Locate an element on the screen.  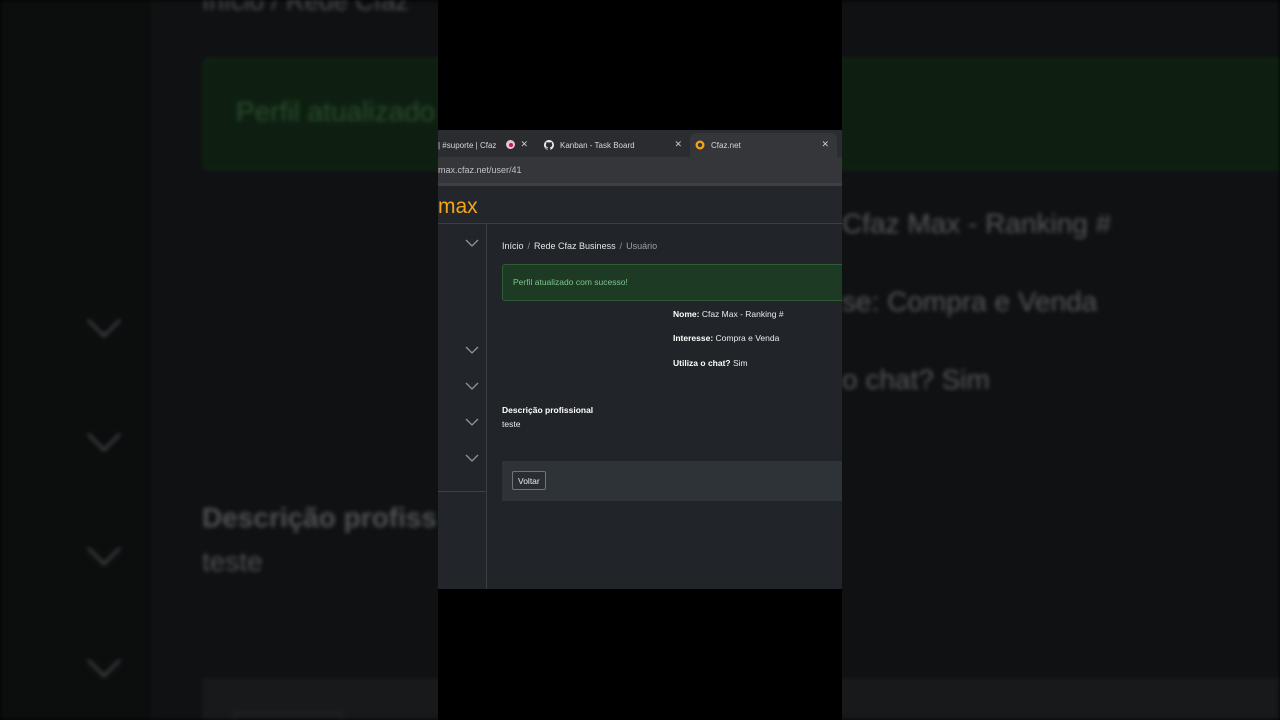
profile-nome: Nome: Cfaz Max - Ranking # is located at coordinates (728, 314).